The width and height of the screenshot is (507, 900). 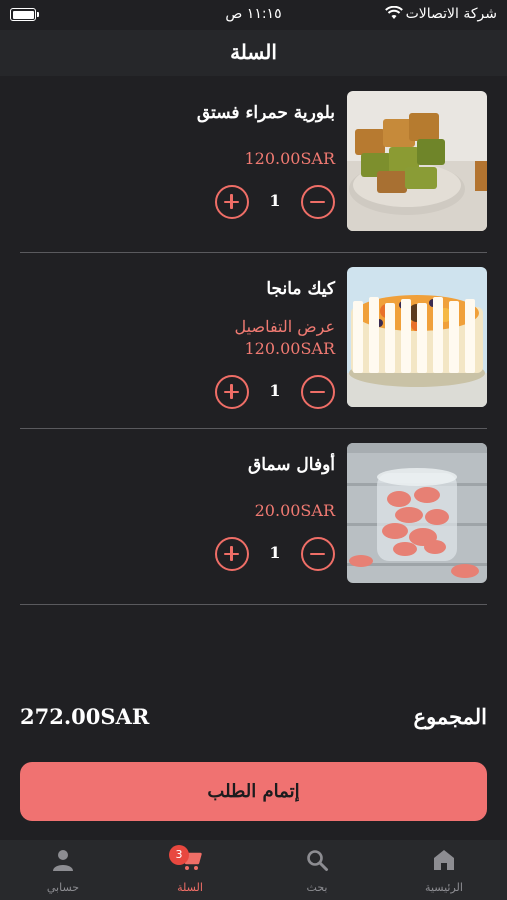 What do you see at coordinates (285, 326) in the screenshot?
I see `view-details-link: عرض التفاصيل` at bounding box center [285, 326].